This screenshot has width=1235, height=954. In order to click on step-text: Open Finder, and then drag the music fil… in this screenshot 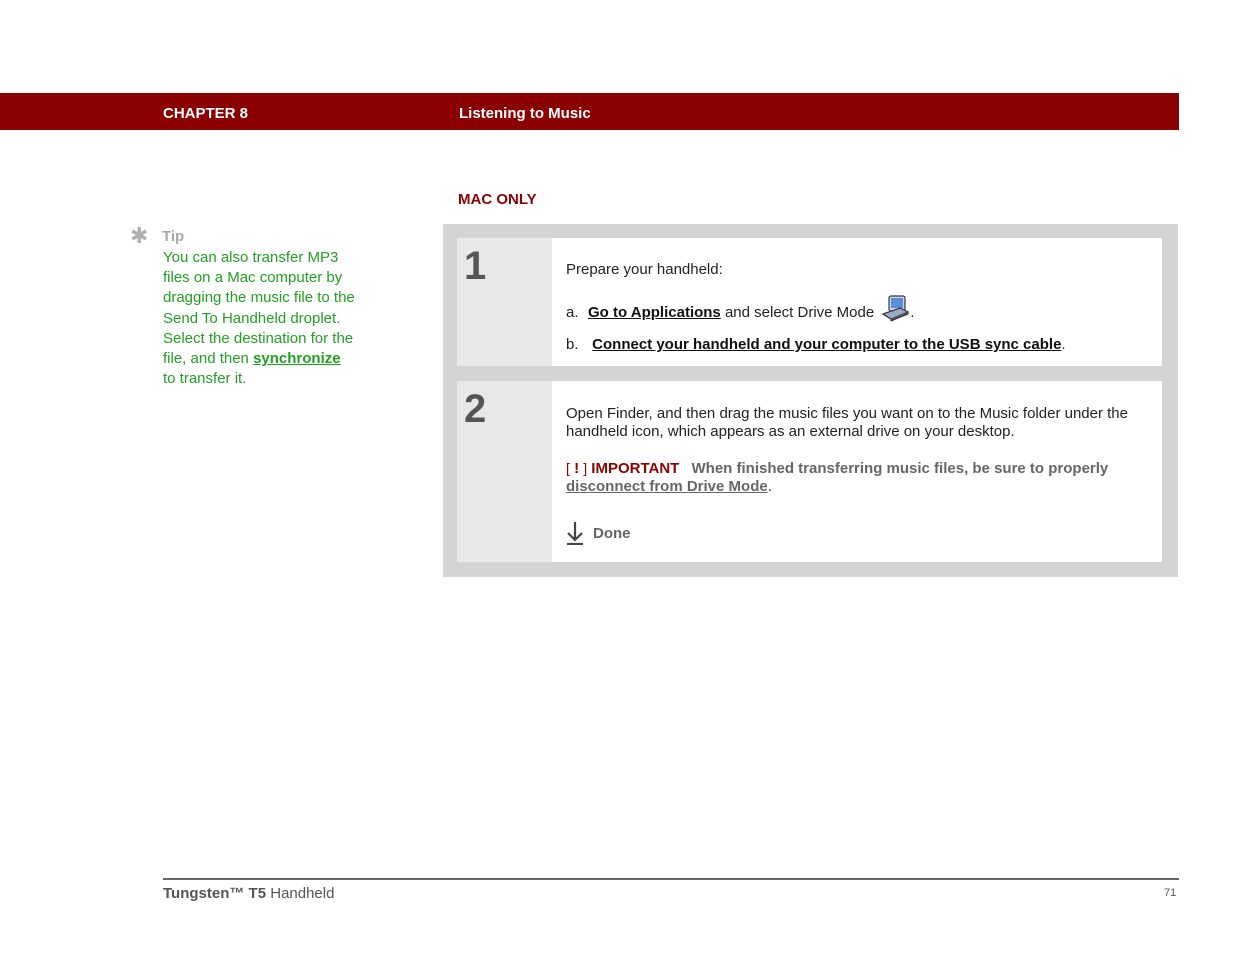, I will do `click(847, 422)`.